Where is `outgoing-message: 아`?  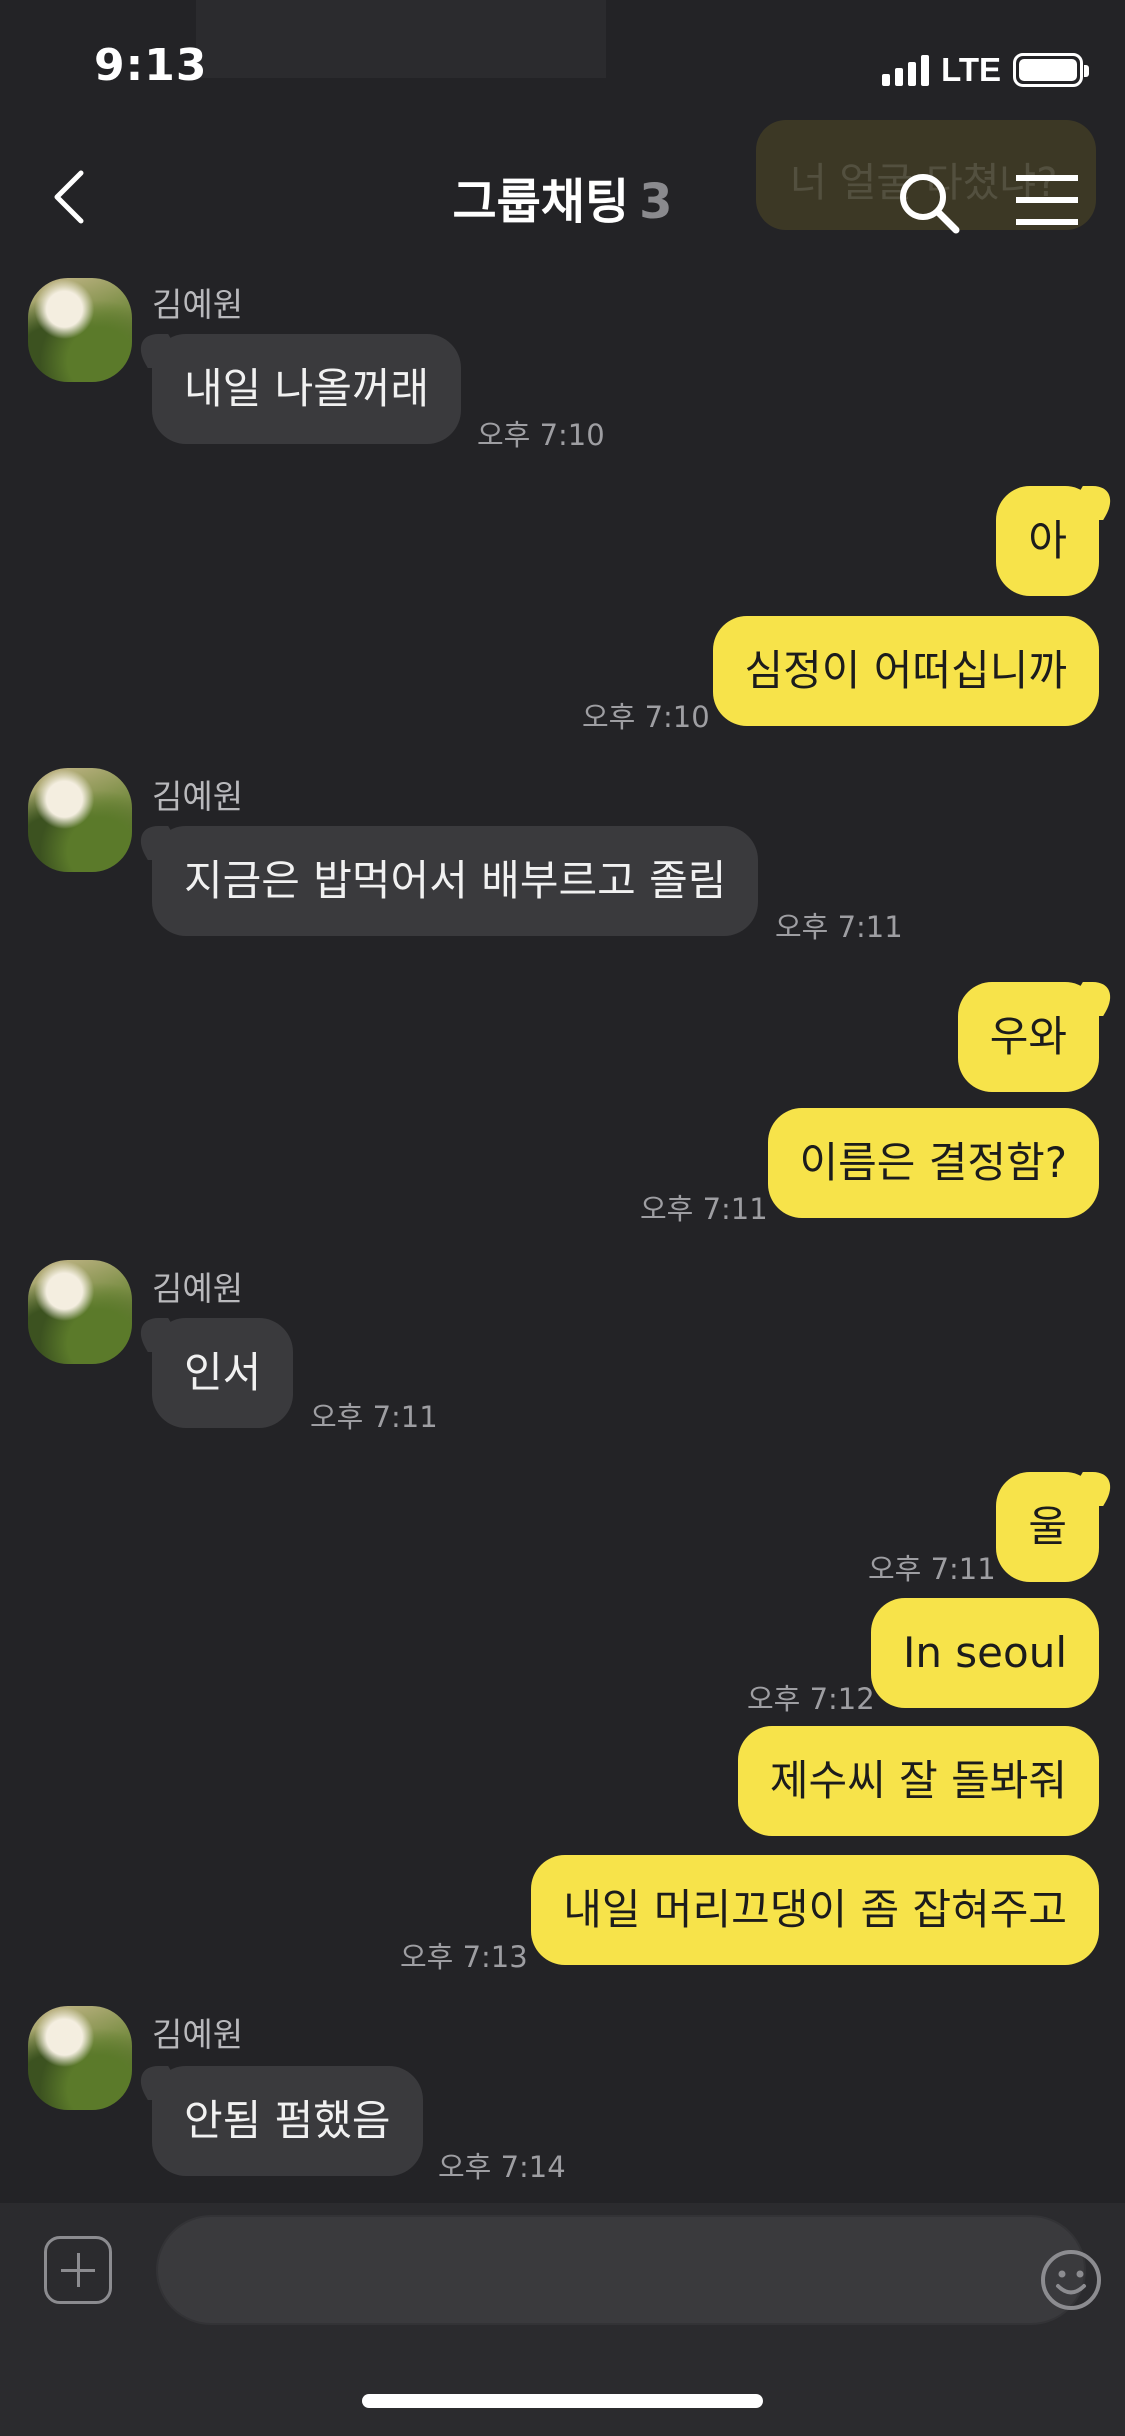
outgoing-message: 아 is located at coordinates (1047, 541).